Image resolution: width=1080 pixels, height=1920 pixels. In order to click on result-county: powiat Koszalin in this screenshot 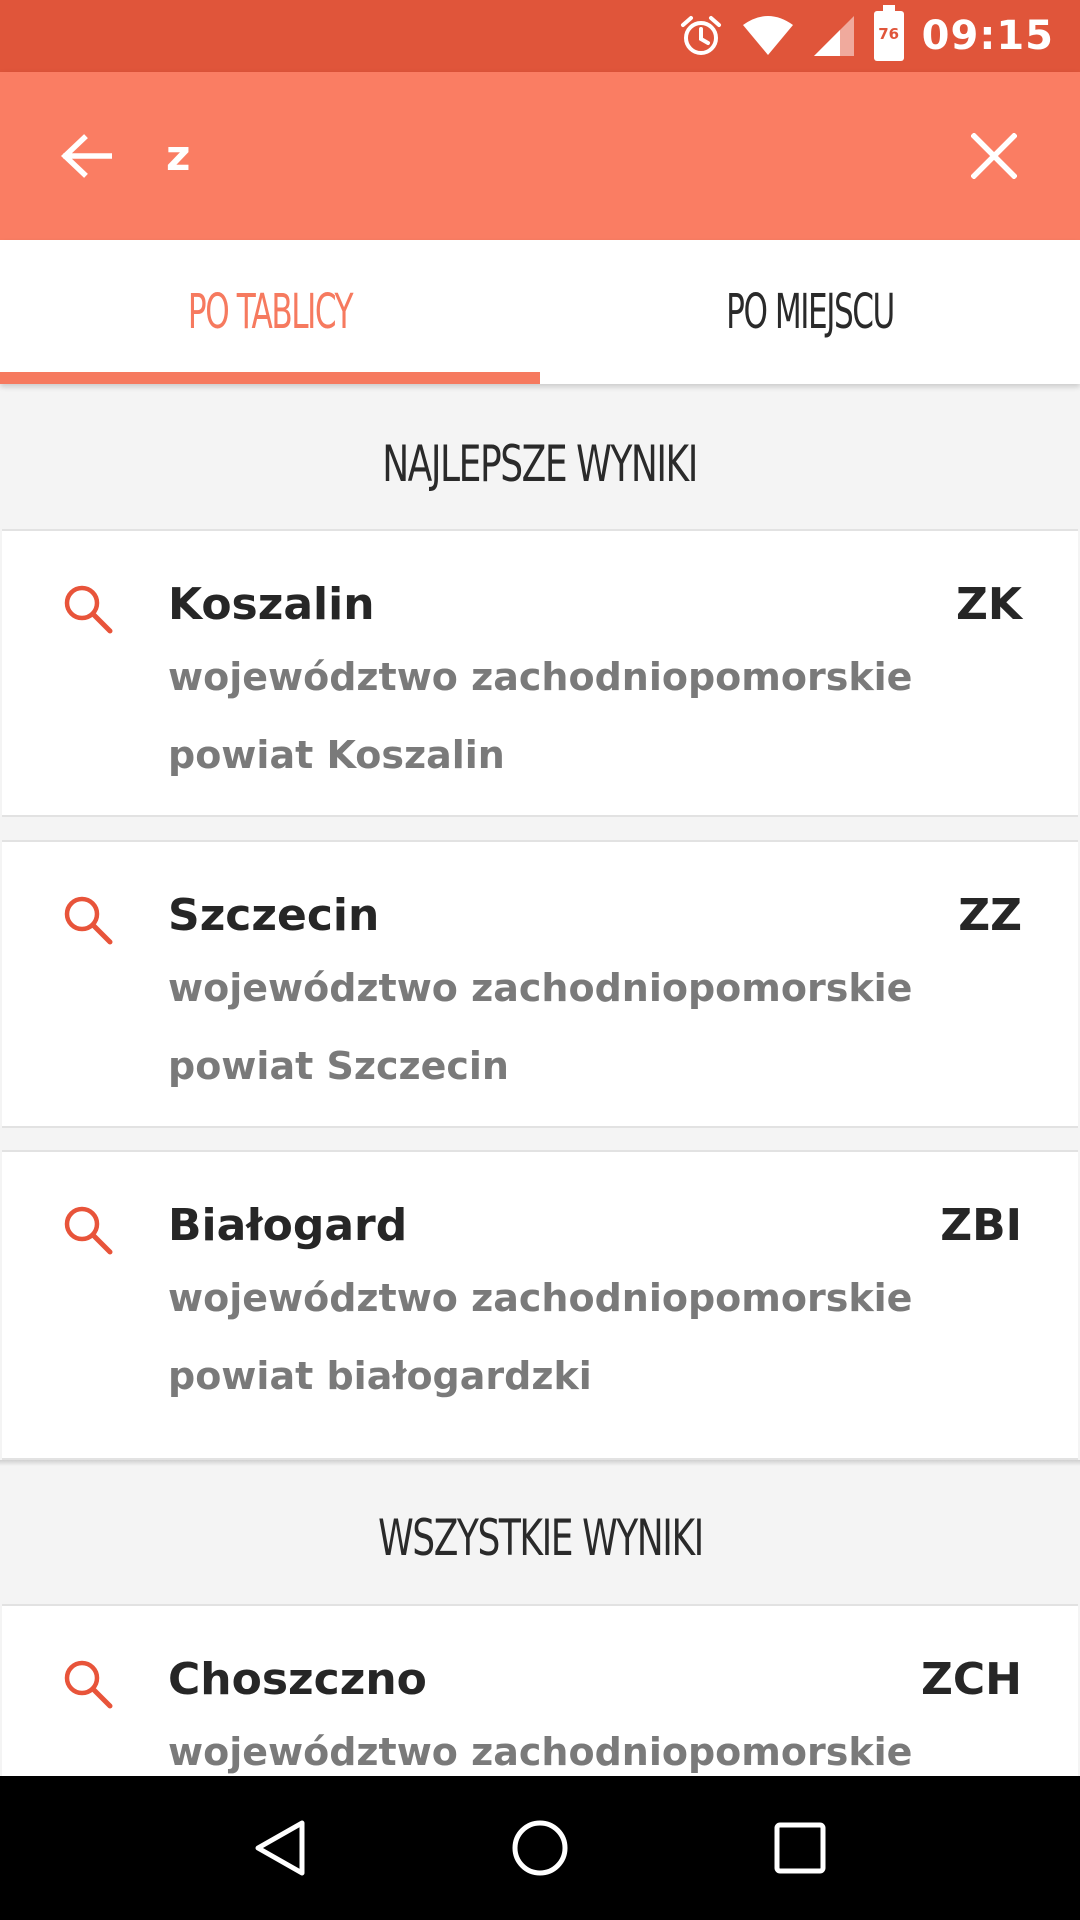, I will do `click(336, 755)`.